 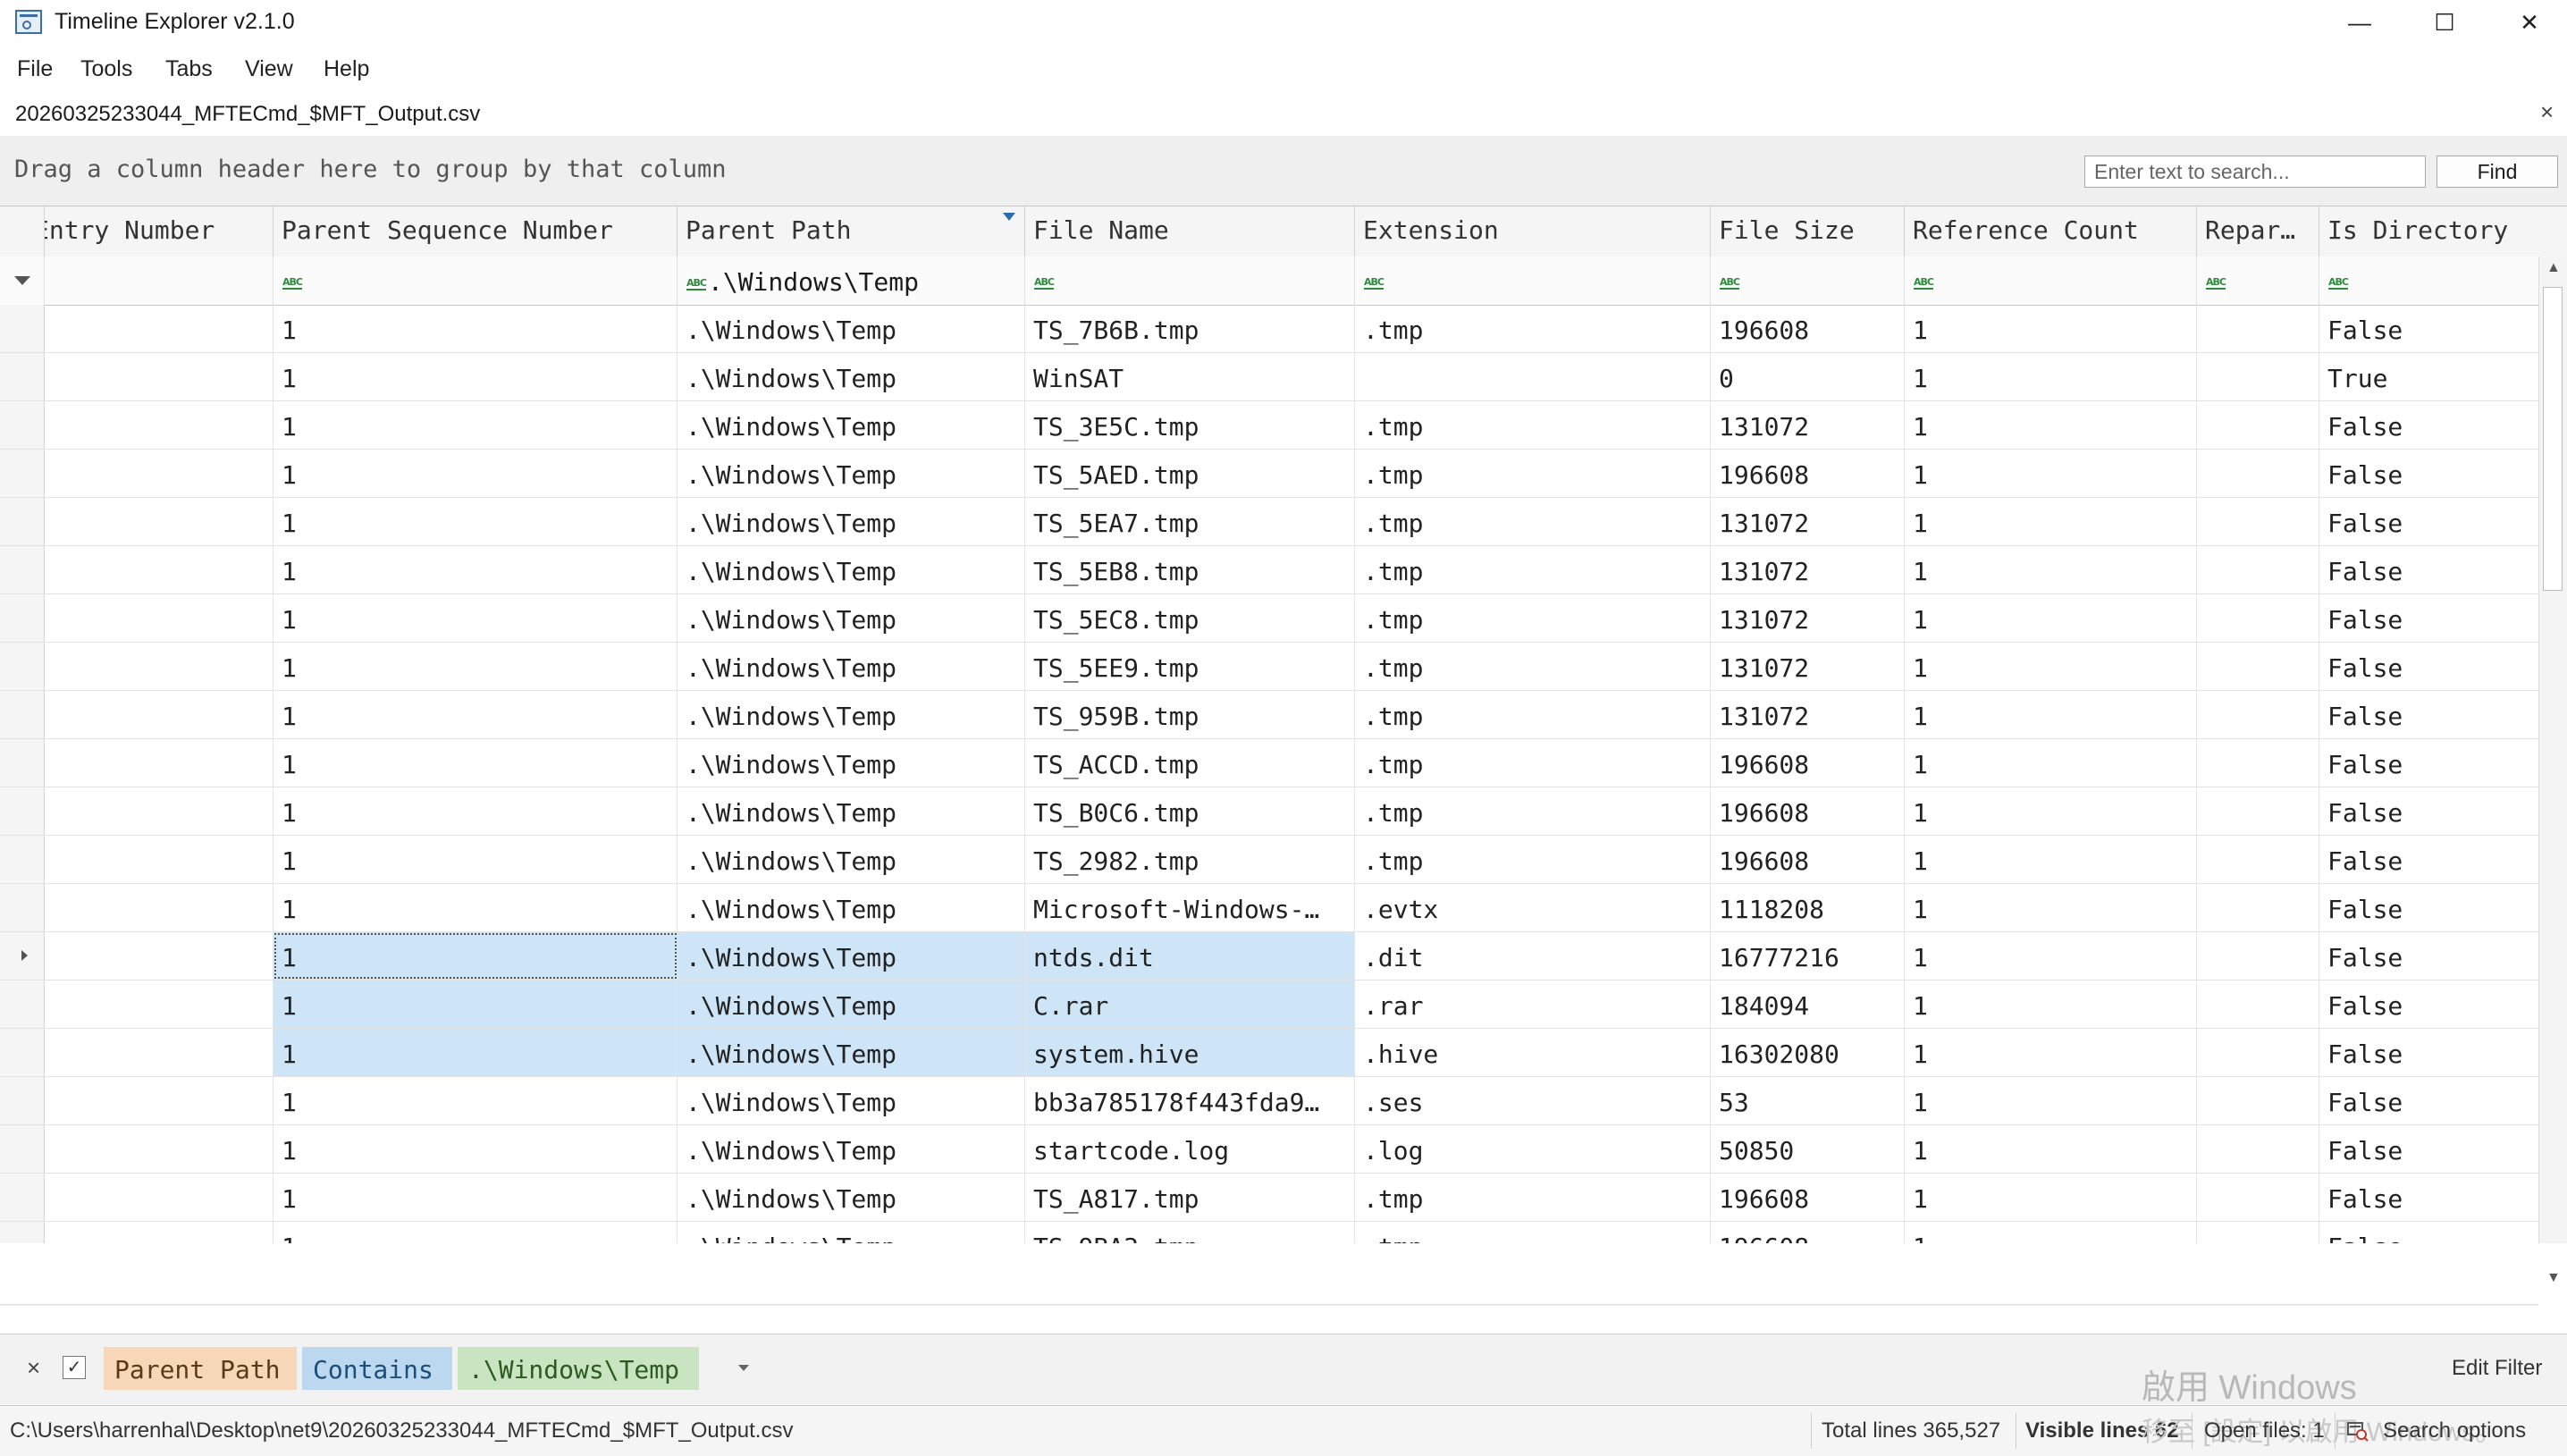 I want to click on cell-file-name: TS_B0C6.tmp, so click(x=1190, y=811).